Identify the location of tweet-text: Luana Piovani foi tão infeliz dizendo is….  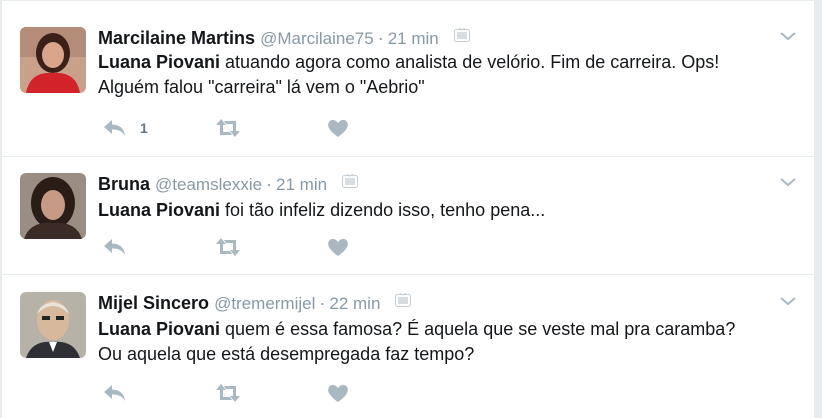
(448, 210).